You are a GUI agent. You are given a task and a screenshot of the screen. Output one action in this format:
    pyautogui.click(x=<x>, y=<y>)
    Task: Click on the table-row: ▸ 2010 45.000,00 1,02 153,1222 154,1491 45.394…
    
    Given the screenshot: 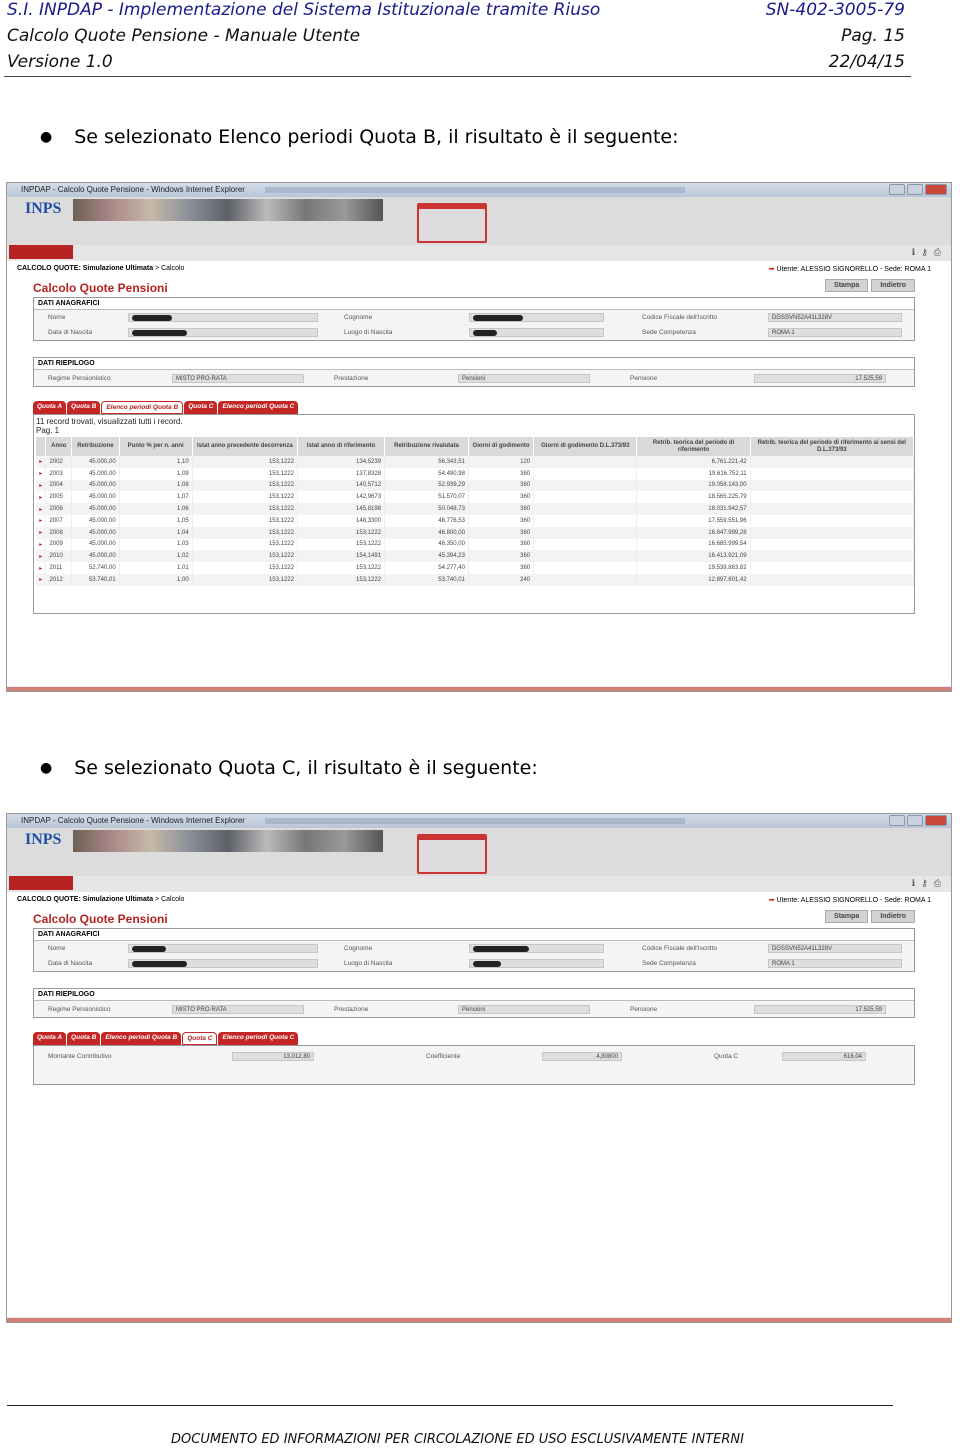 What is the action you would take?
    pyautogui.click(x=475, y=556)
    